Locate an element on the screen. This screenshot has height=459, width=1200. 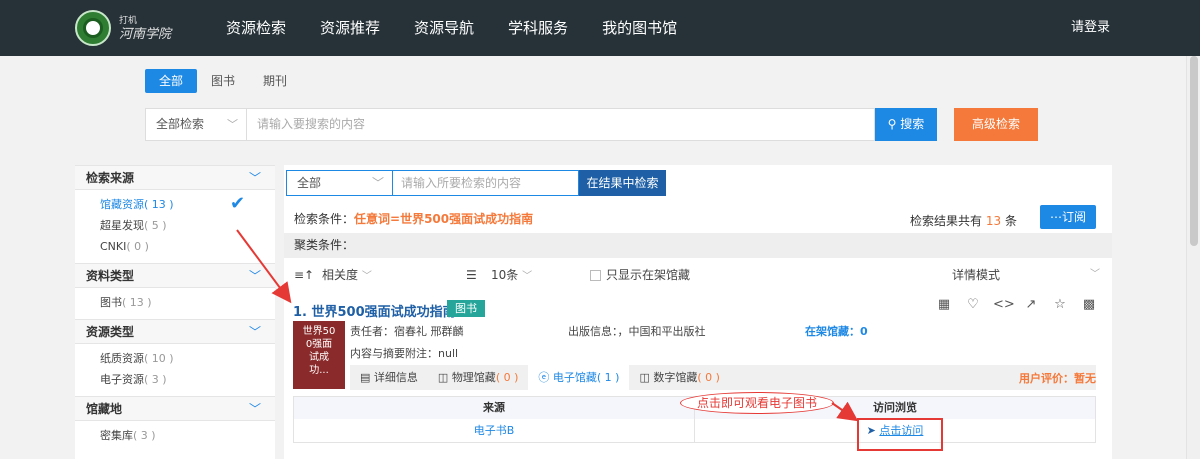
facet-item-book: 图书( 13 ) is located at coordinates (175, 302).